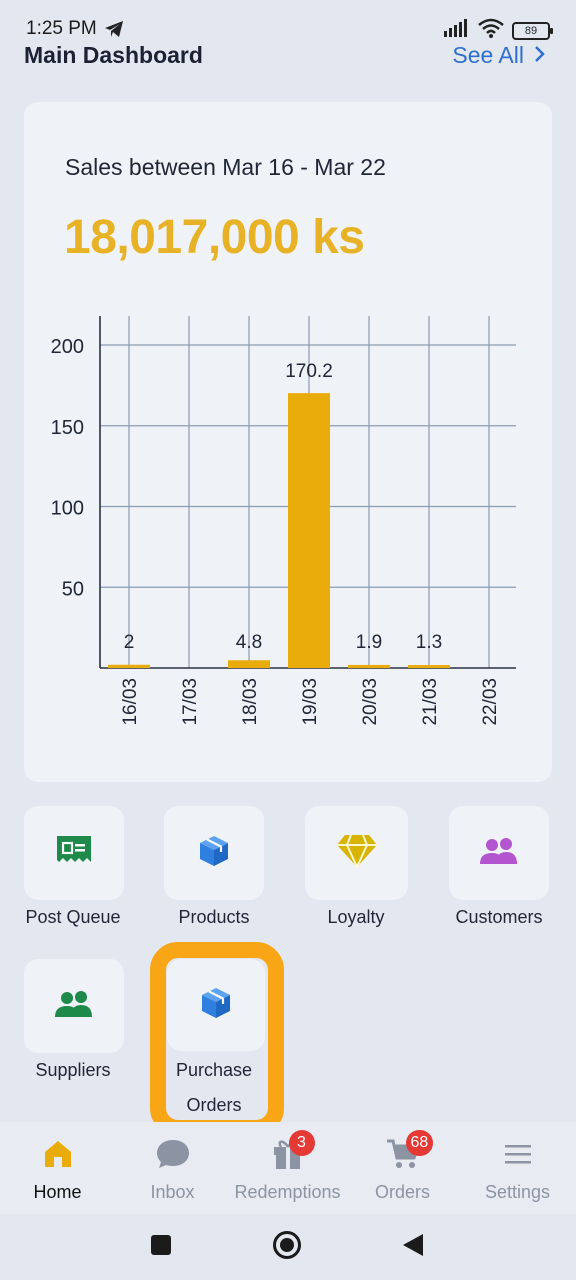 The width and height of the screenshot is (576, 1280). What do you see at coordinates (172, 1192) in the screenshot?
I see `nav-inbox-label: Inbox` at bounding box center [172, 1192].